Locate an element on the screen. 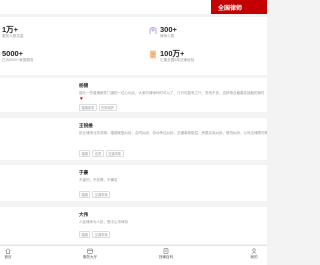  stat-label: 律师人数 is located at coordinates (167, 36).